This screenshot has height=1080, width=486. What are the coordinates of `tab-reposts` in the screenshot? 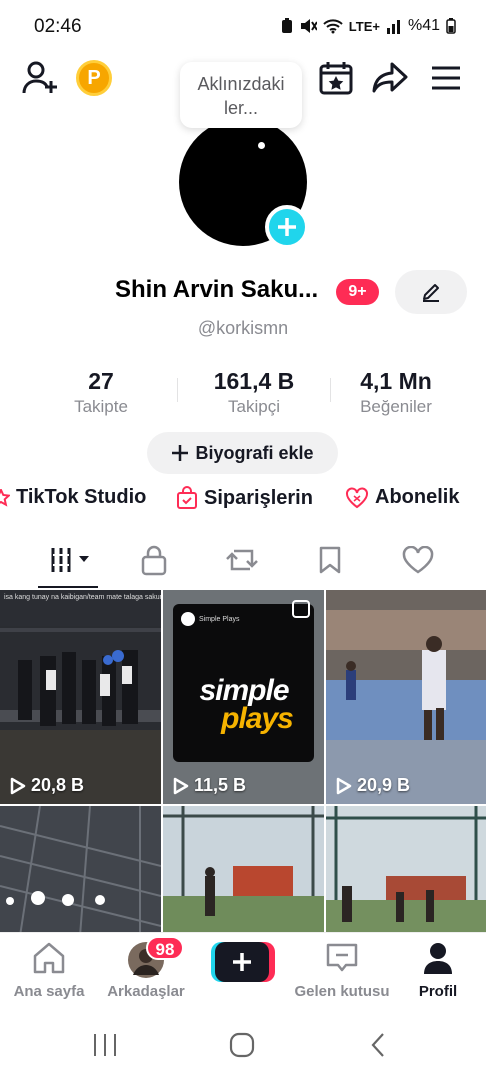 It's located at (242, 560).